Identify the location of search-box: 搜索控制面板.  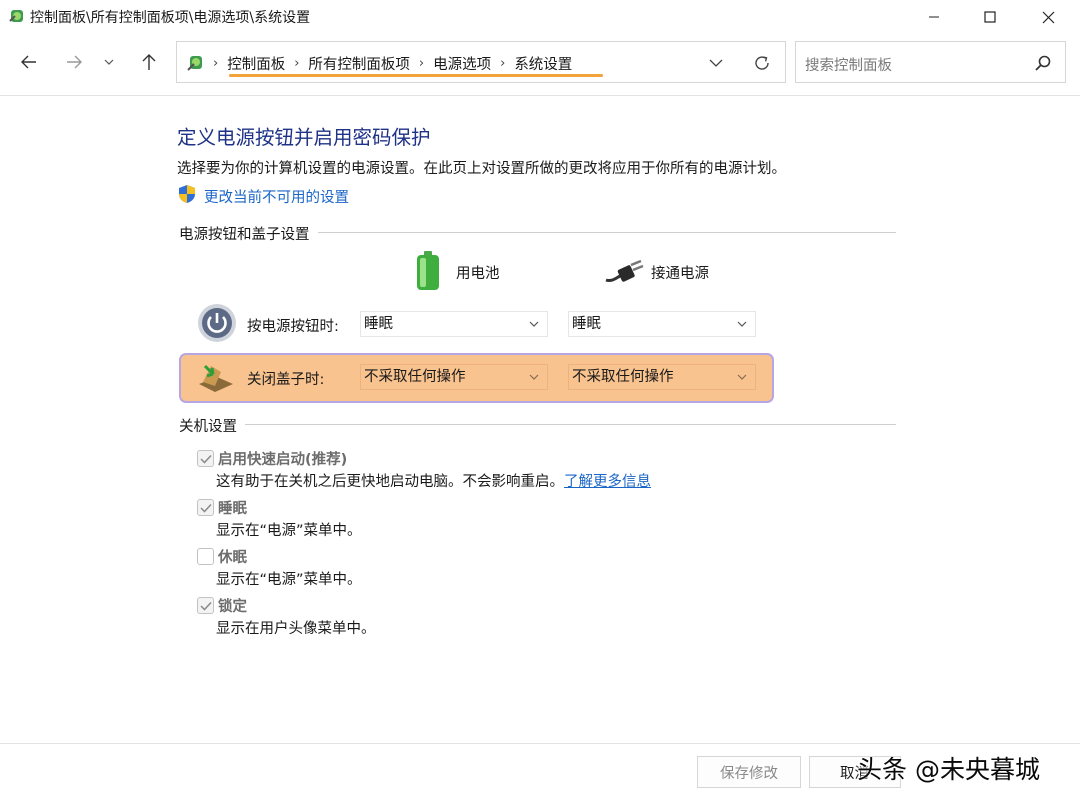
(930, 62).